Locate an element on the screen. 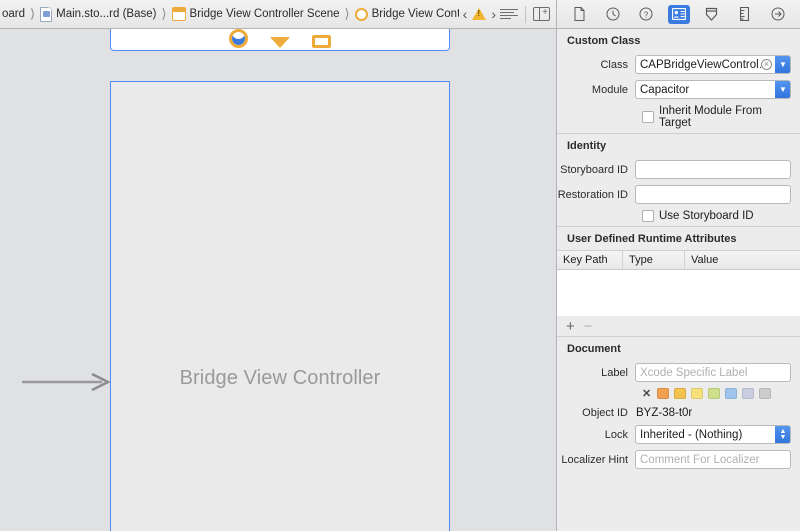 The image size is (800, 531). restoration-id-label: Restoration ID is located at coordinates (592, 194).